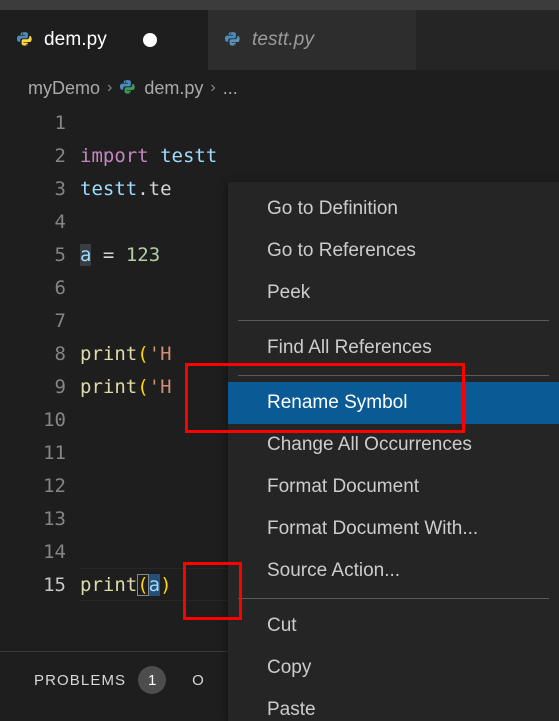 The width and height of the screenshot is (559, 721). Describe the element at coordinates (60, 386) in the screenshot. I see `line-number: 9` at that location.